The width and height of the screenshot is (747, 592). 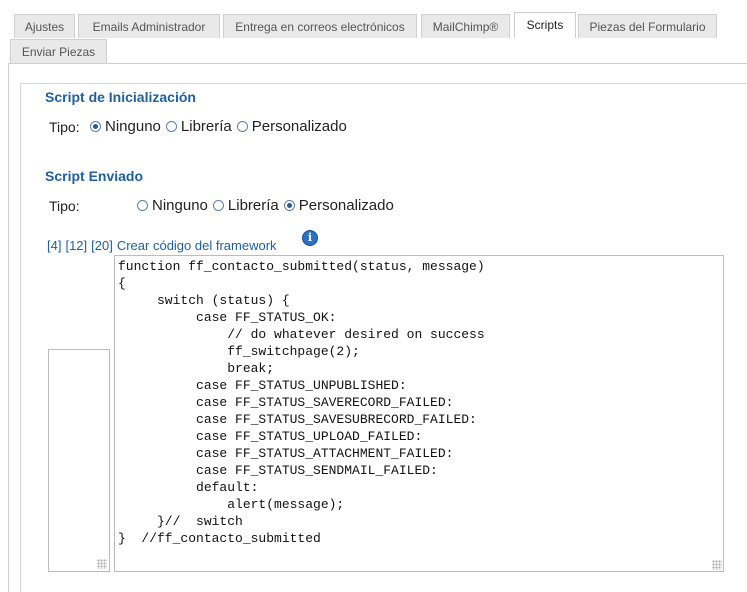 What do you see at coordinates (120, 97) in the screenshot?
I see `init-script-title: Script de Inicialización` at bounding box center [120, 97].